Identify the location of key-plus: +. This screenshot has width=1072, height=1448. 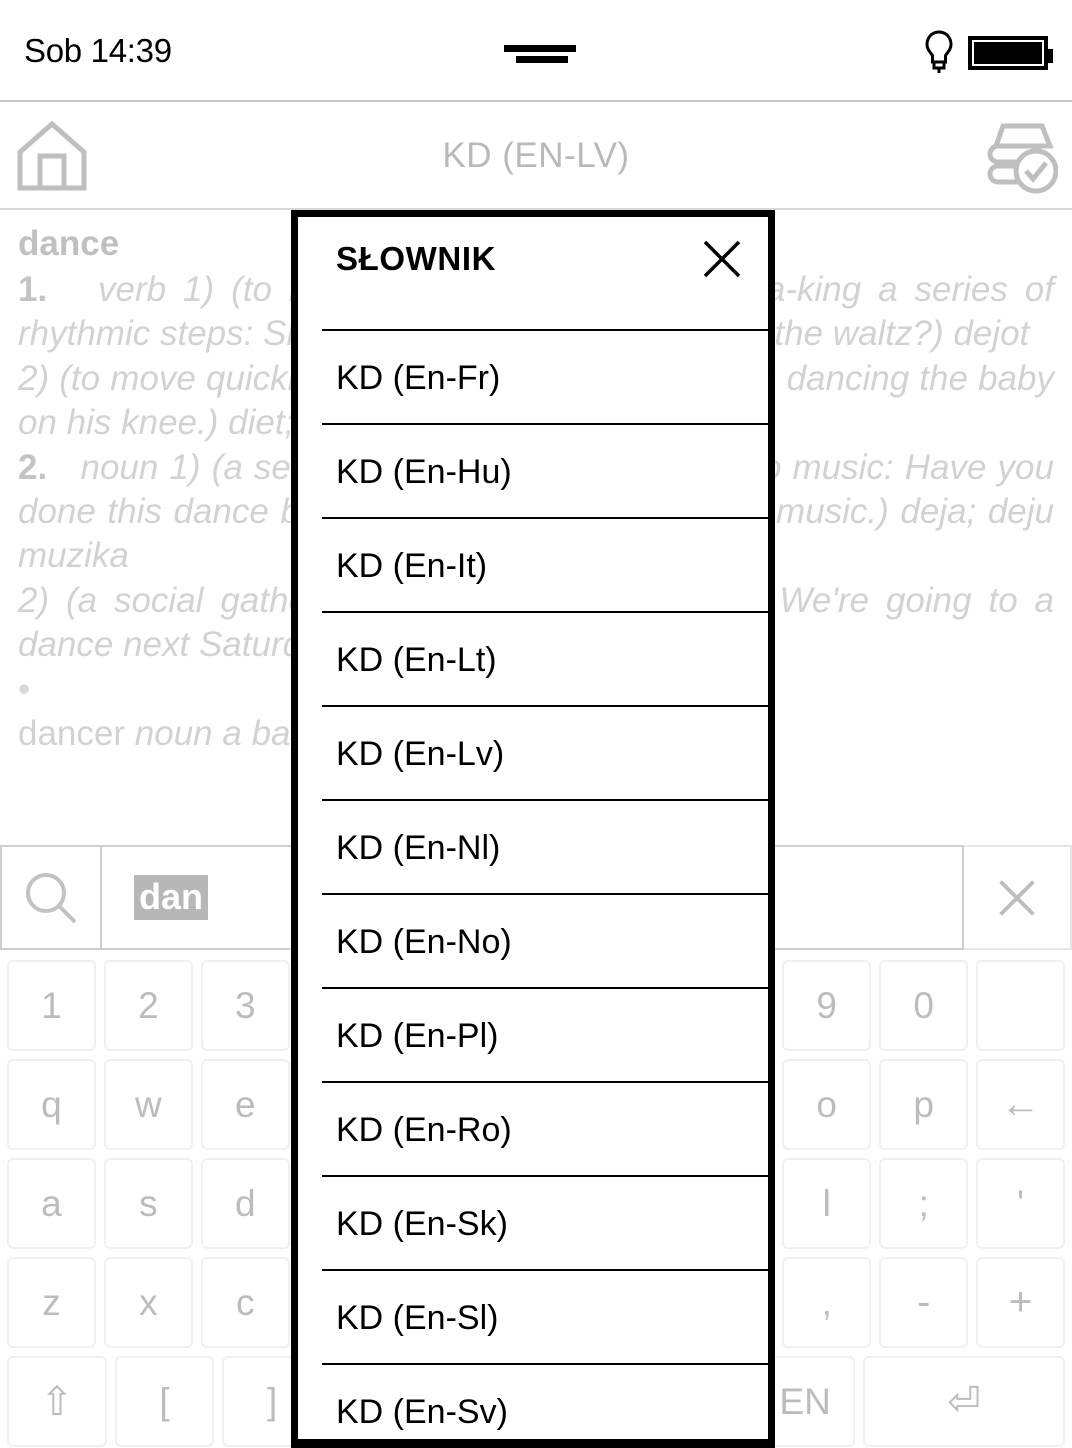
(1020, 1302).